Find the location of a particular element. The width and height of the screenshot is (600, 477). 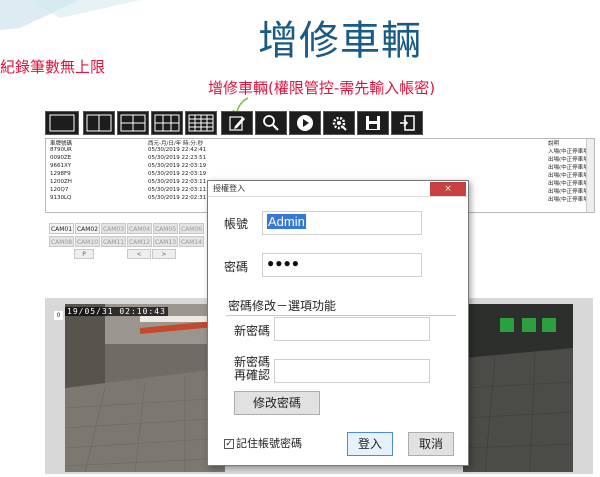

main-toolbar is located at coordinates (235, 123).